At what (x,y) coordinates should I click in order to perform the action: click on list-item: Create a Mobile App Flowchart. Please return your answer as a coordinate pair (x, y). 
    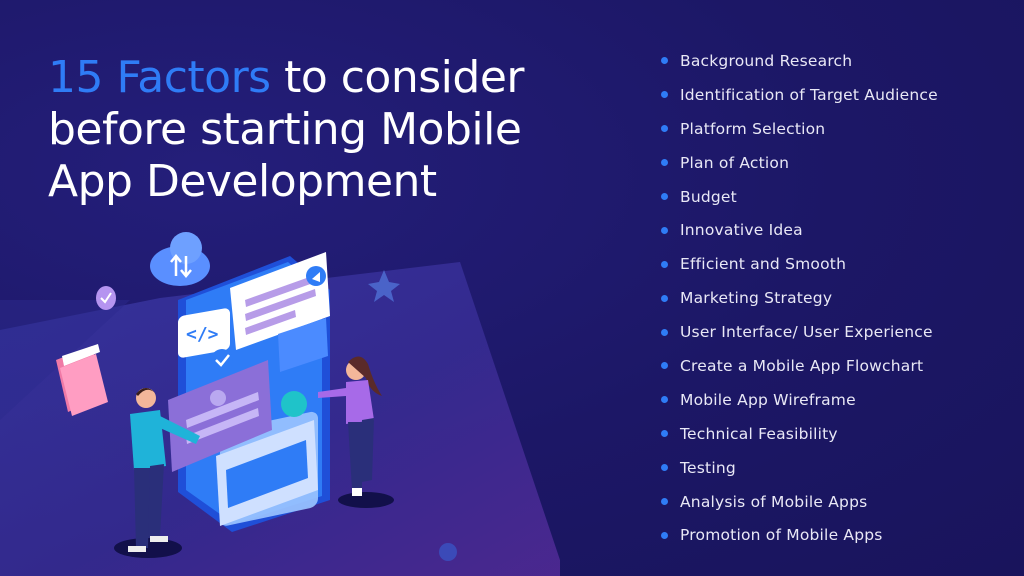
    Looking at the image, I should click on (799, 366).